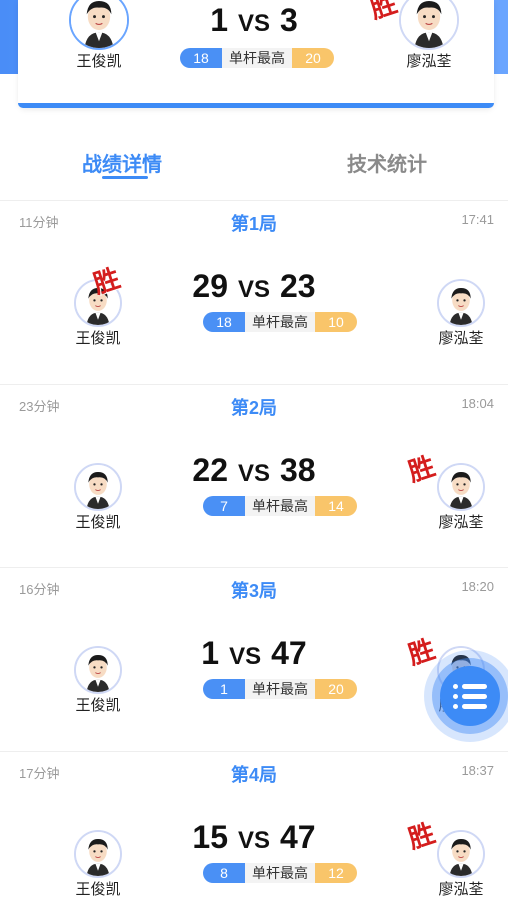  I want to click on right-high-break: 14, so click(336, 506).